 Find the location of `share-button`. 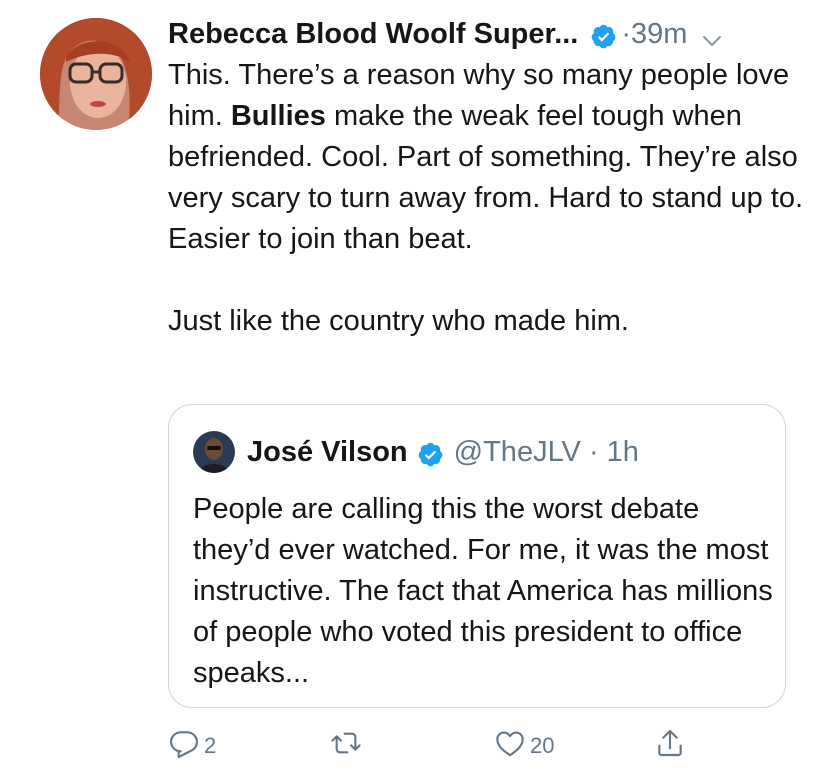

share-button is located at coordinates (670, 746).